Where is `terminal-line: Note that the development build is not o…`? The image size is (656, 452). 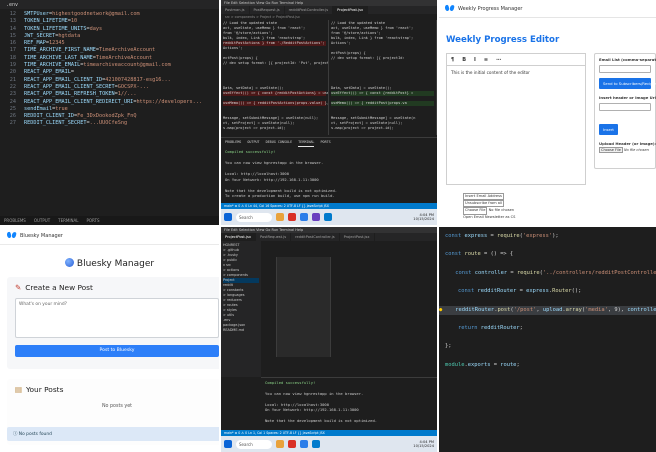
terminal-line: Note that the development build is not o… is located at coordinates (321, 420).